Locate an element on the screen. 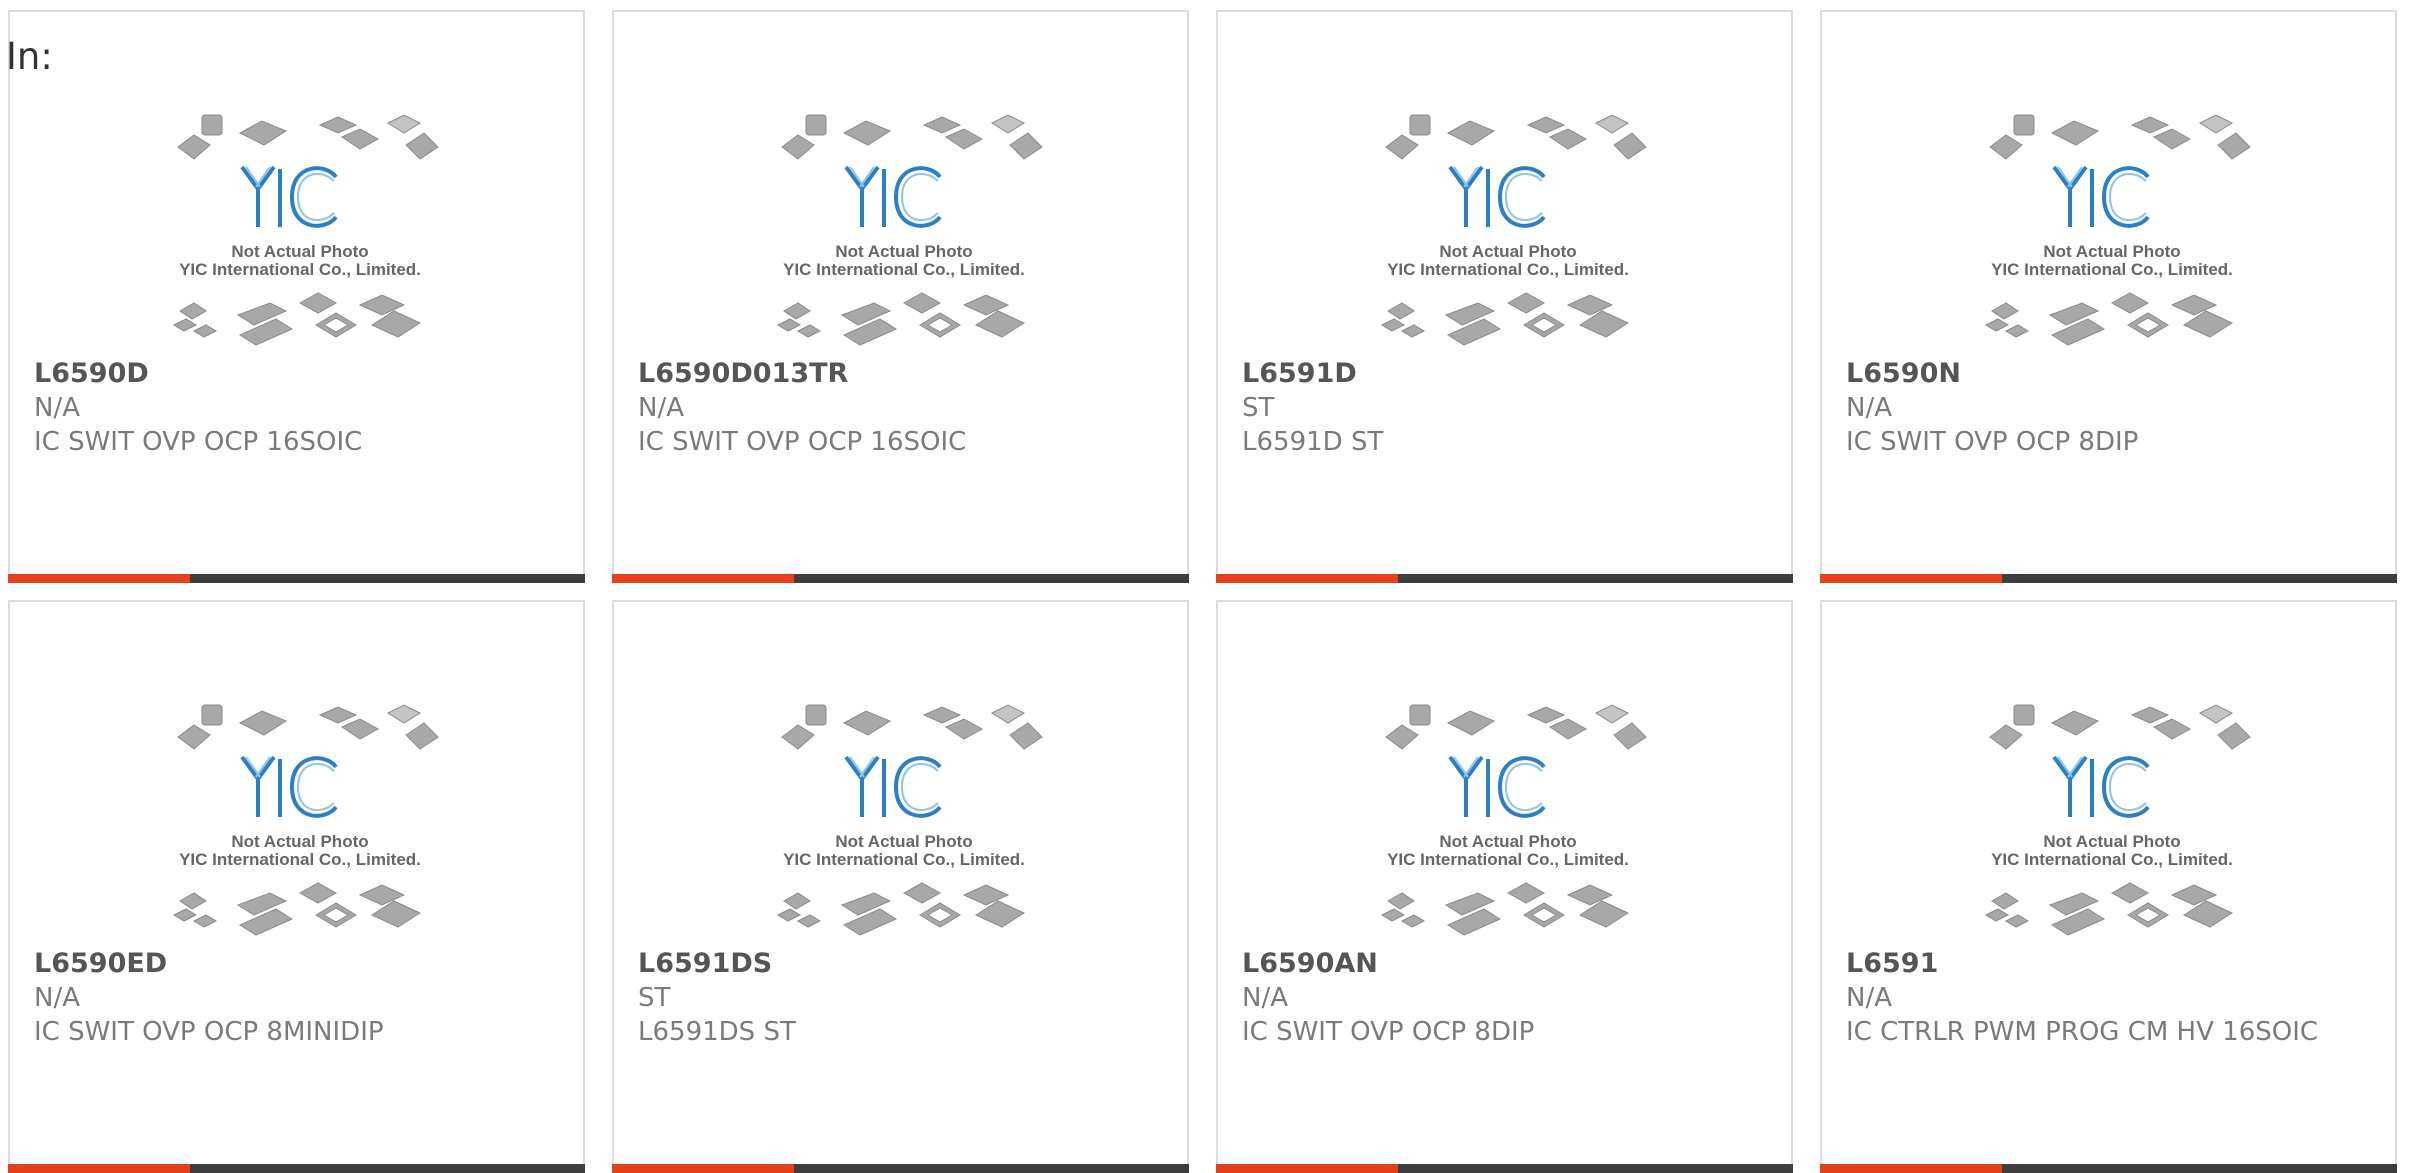 The image size is (2410, 1173). description: L6591D ST is located at coordinates (1313, 442).